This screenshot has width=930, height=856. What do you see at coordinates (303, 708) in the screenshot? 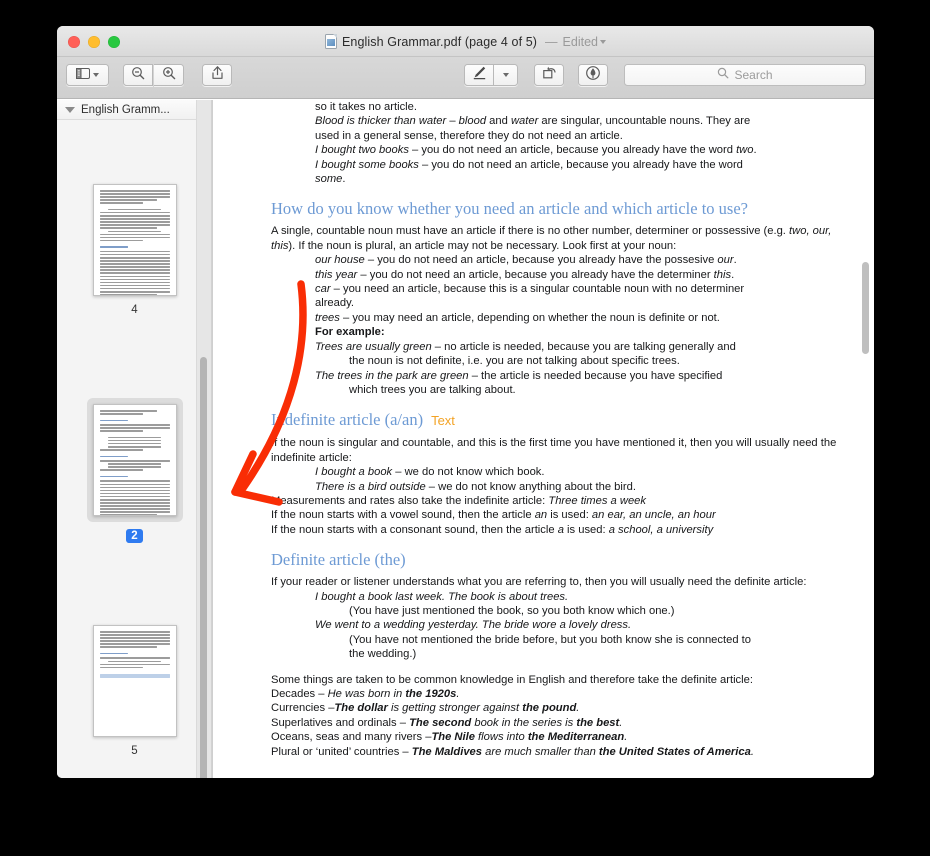
I see `text-run: Currencies –` at bounding box center [303, 708].